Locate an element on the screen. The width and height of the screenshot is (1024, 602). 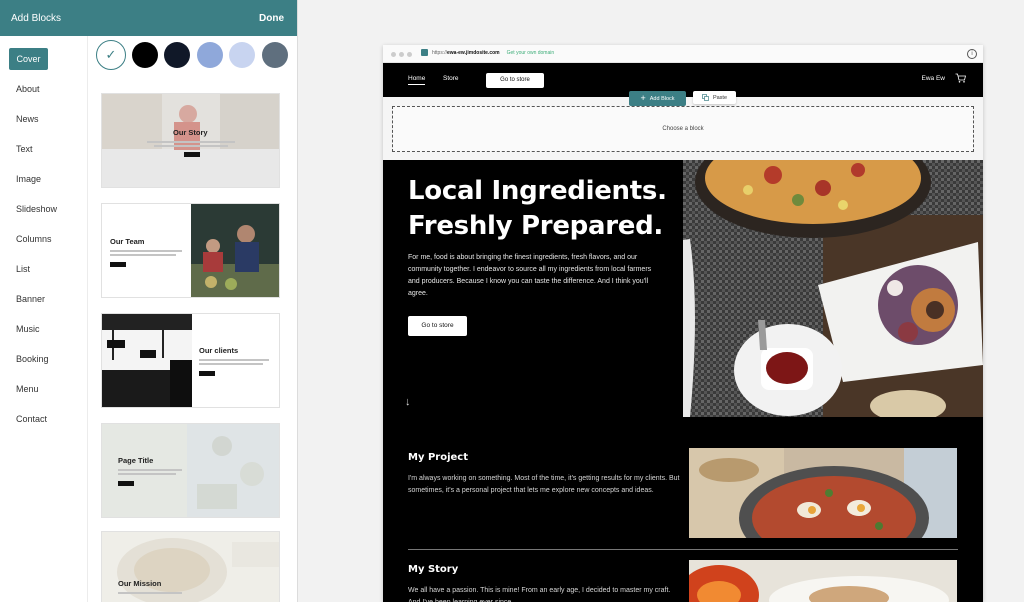
swatch-blue is located at coordinates (210, 55).